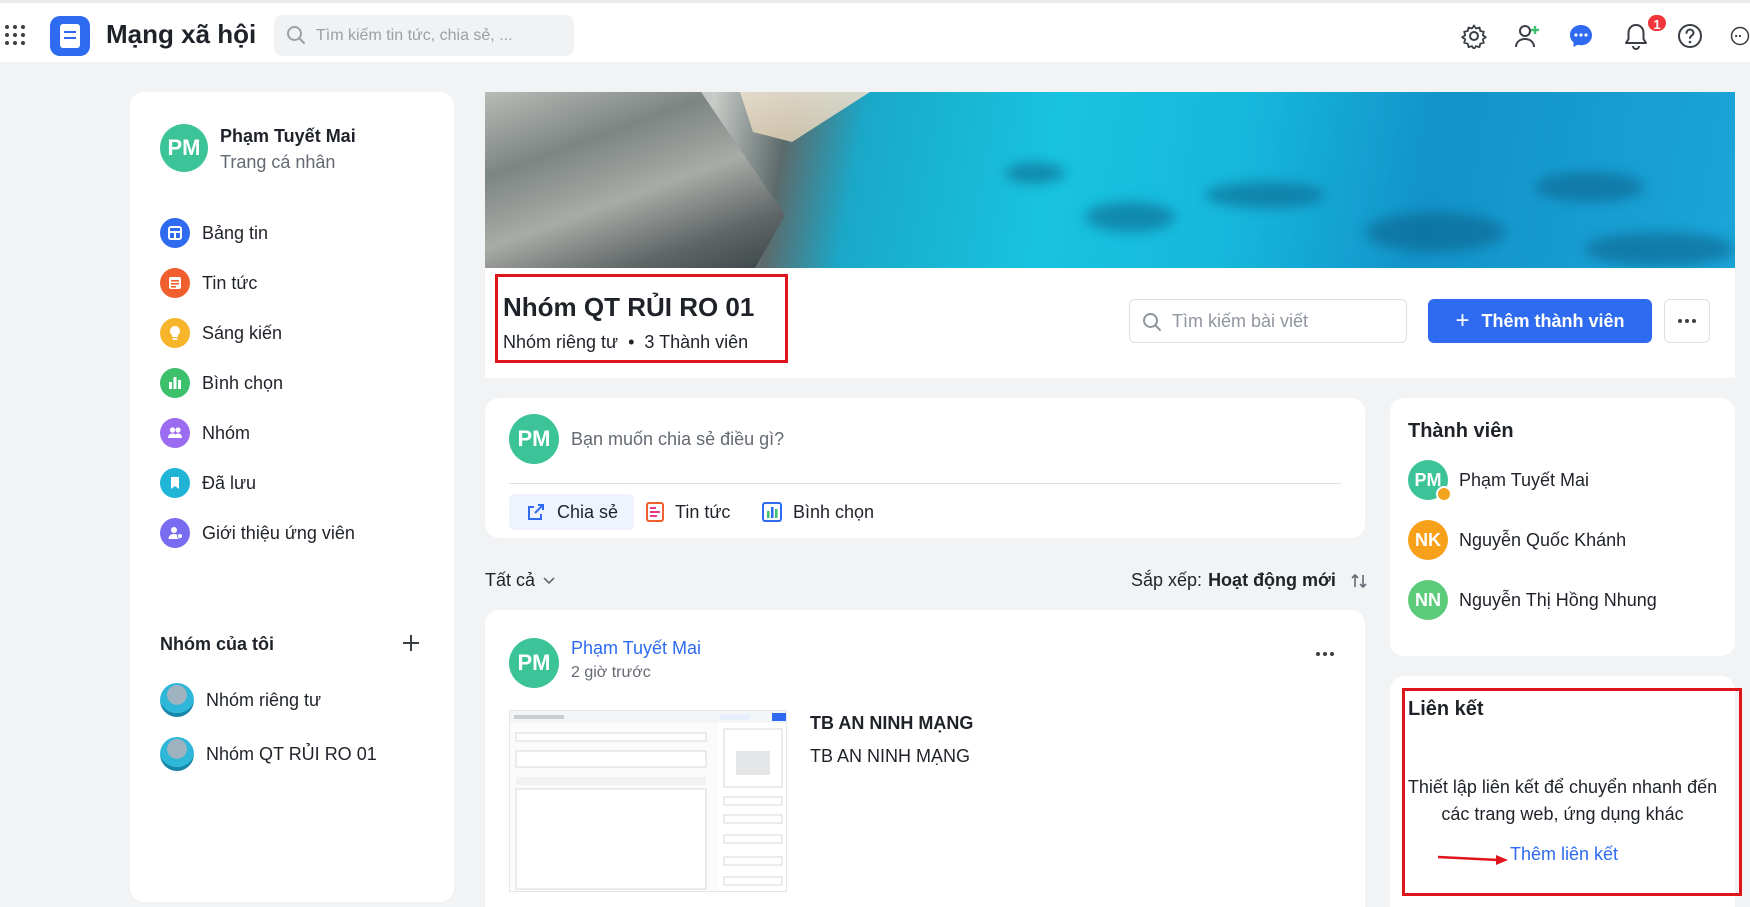 This screenshot has width=1750, height=907. What do you see at coordinates (1524, 479) in the screenshot?
I see `member-name: Phạm Tuyết Mai` at bounding box center [1524, 479].